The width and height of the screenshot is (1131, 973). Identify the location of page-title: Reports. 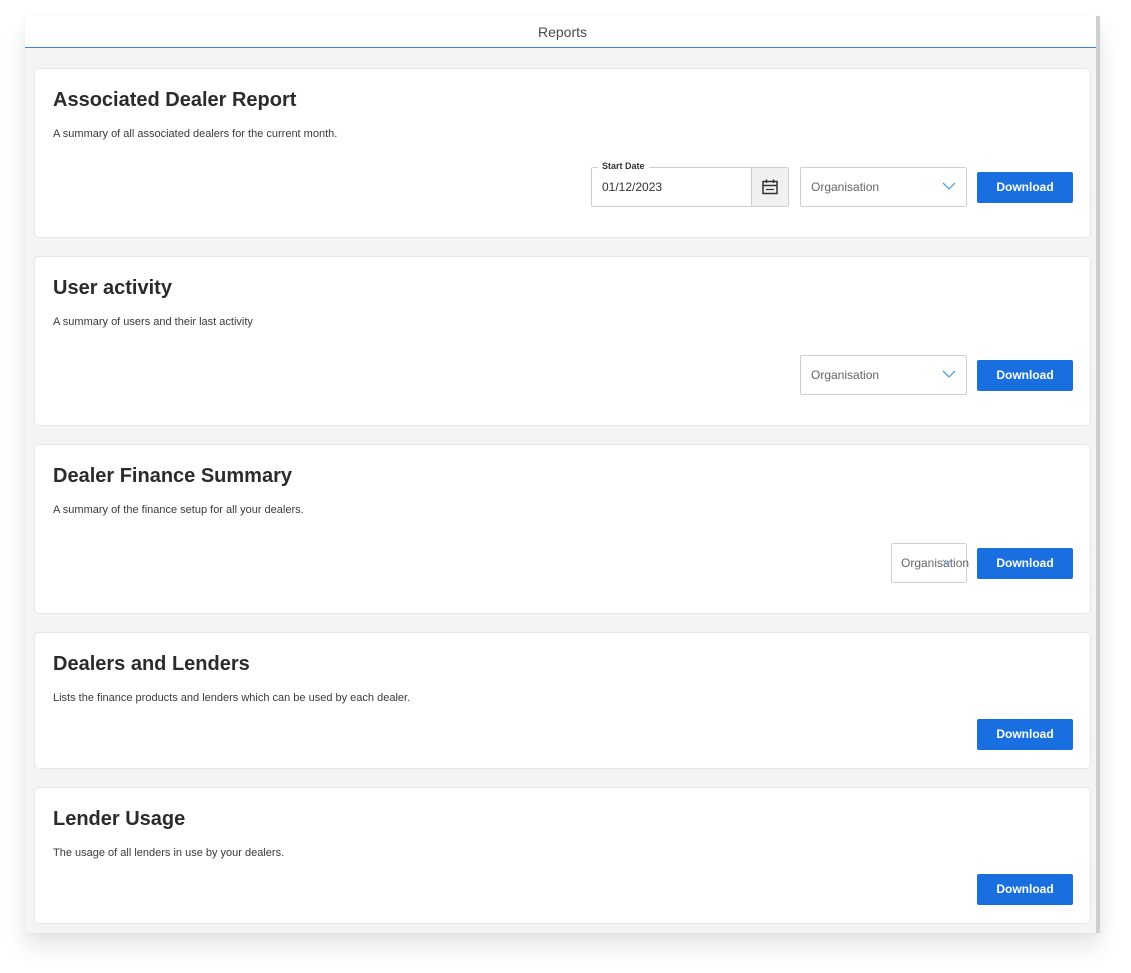
(562, 31).